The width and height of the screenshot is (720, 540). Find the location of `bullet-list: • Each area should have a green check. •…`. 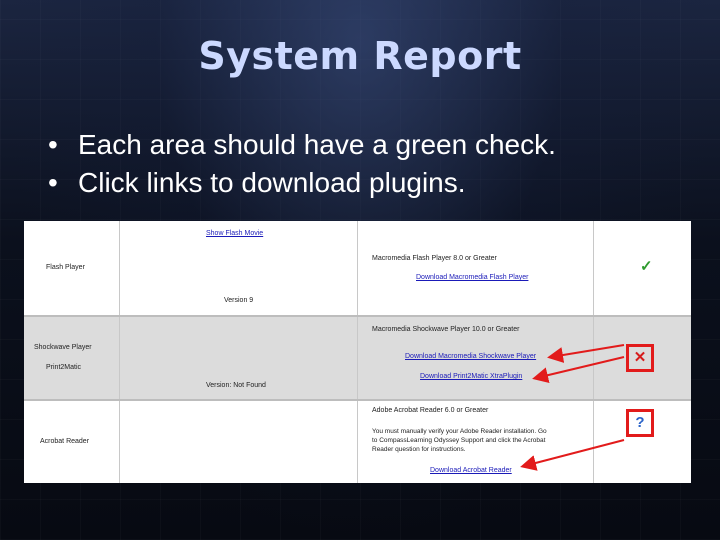

bullet-list: • Each area should have a green check. •… is located at coordinates (302, 164).